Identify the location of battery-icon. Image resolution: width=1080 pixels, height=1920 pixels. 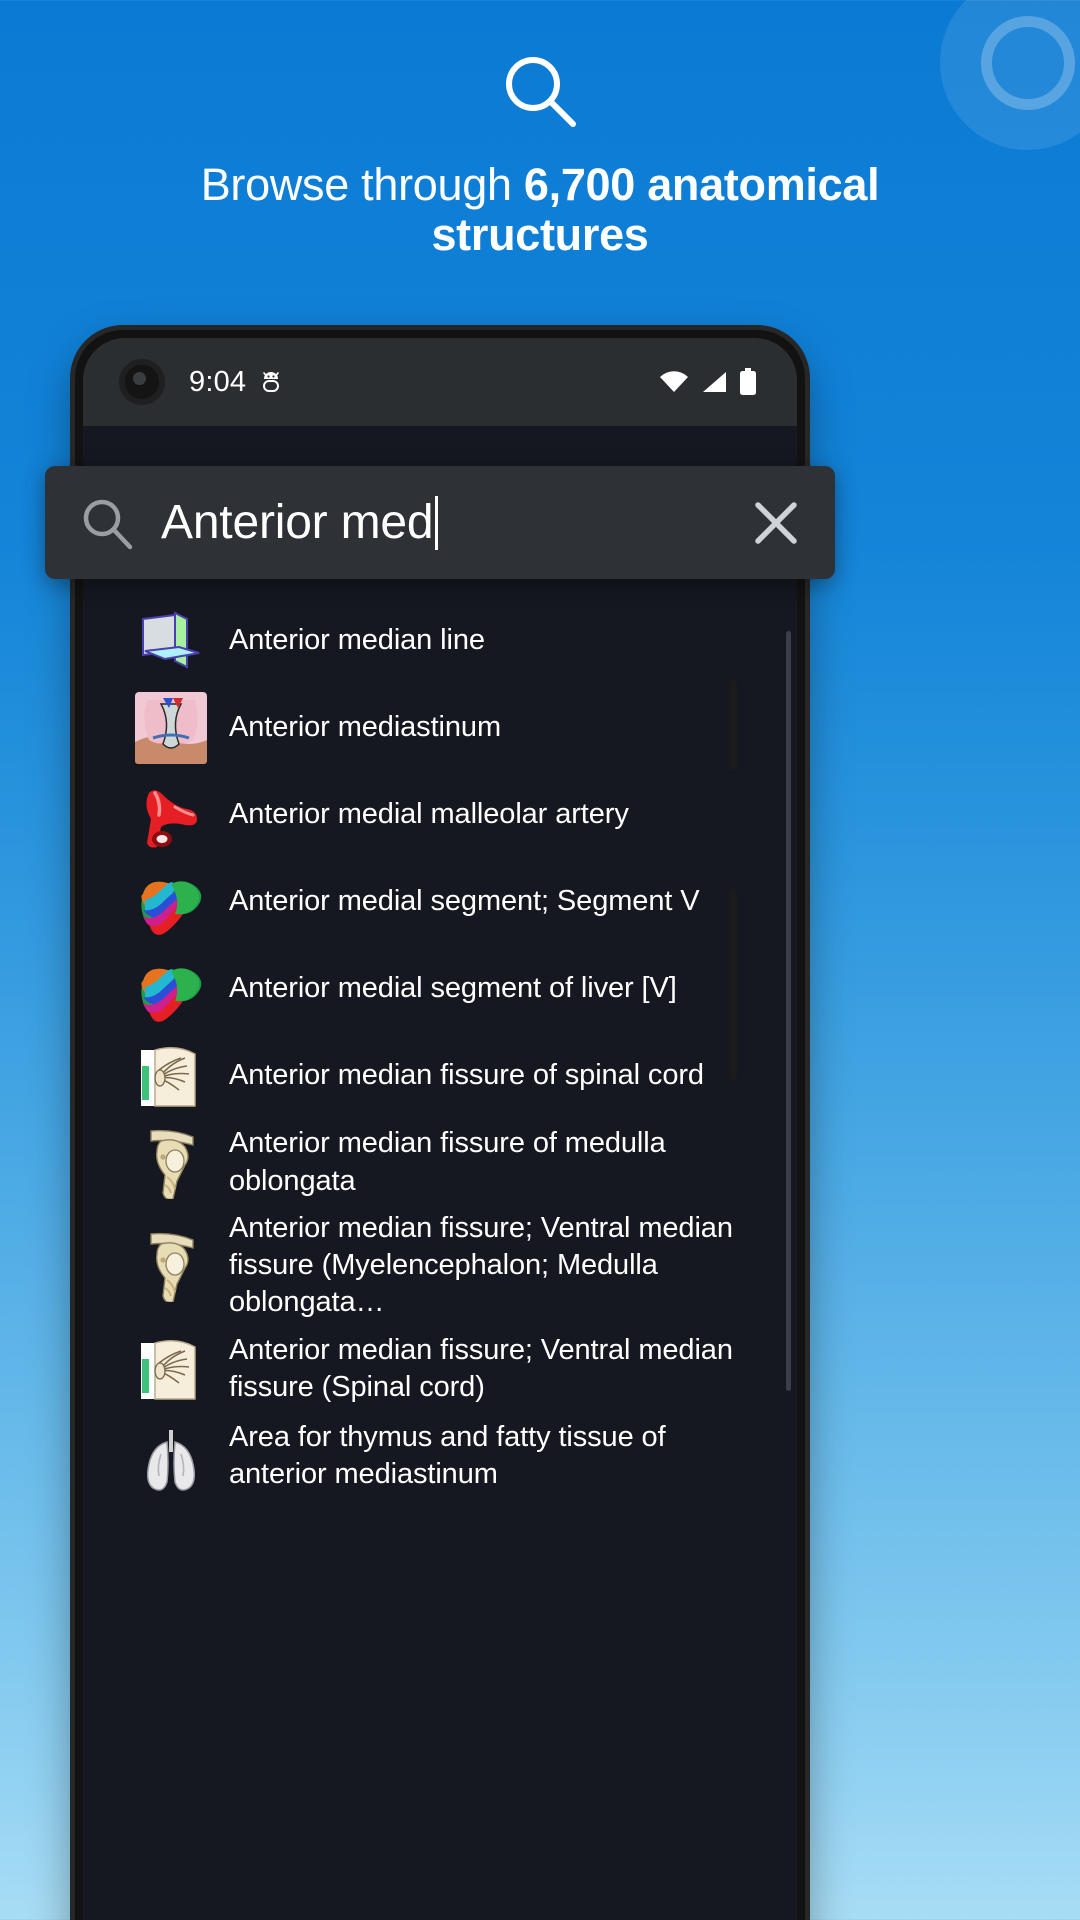
(748, 381).